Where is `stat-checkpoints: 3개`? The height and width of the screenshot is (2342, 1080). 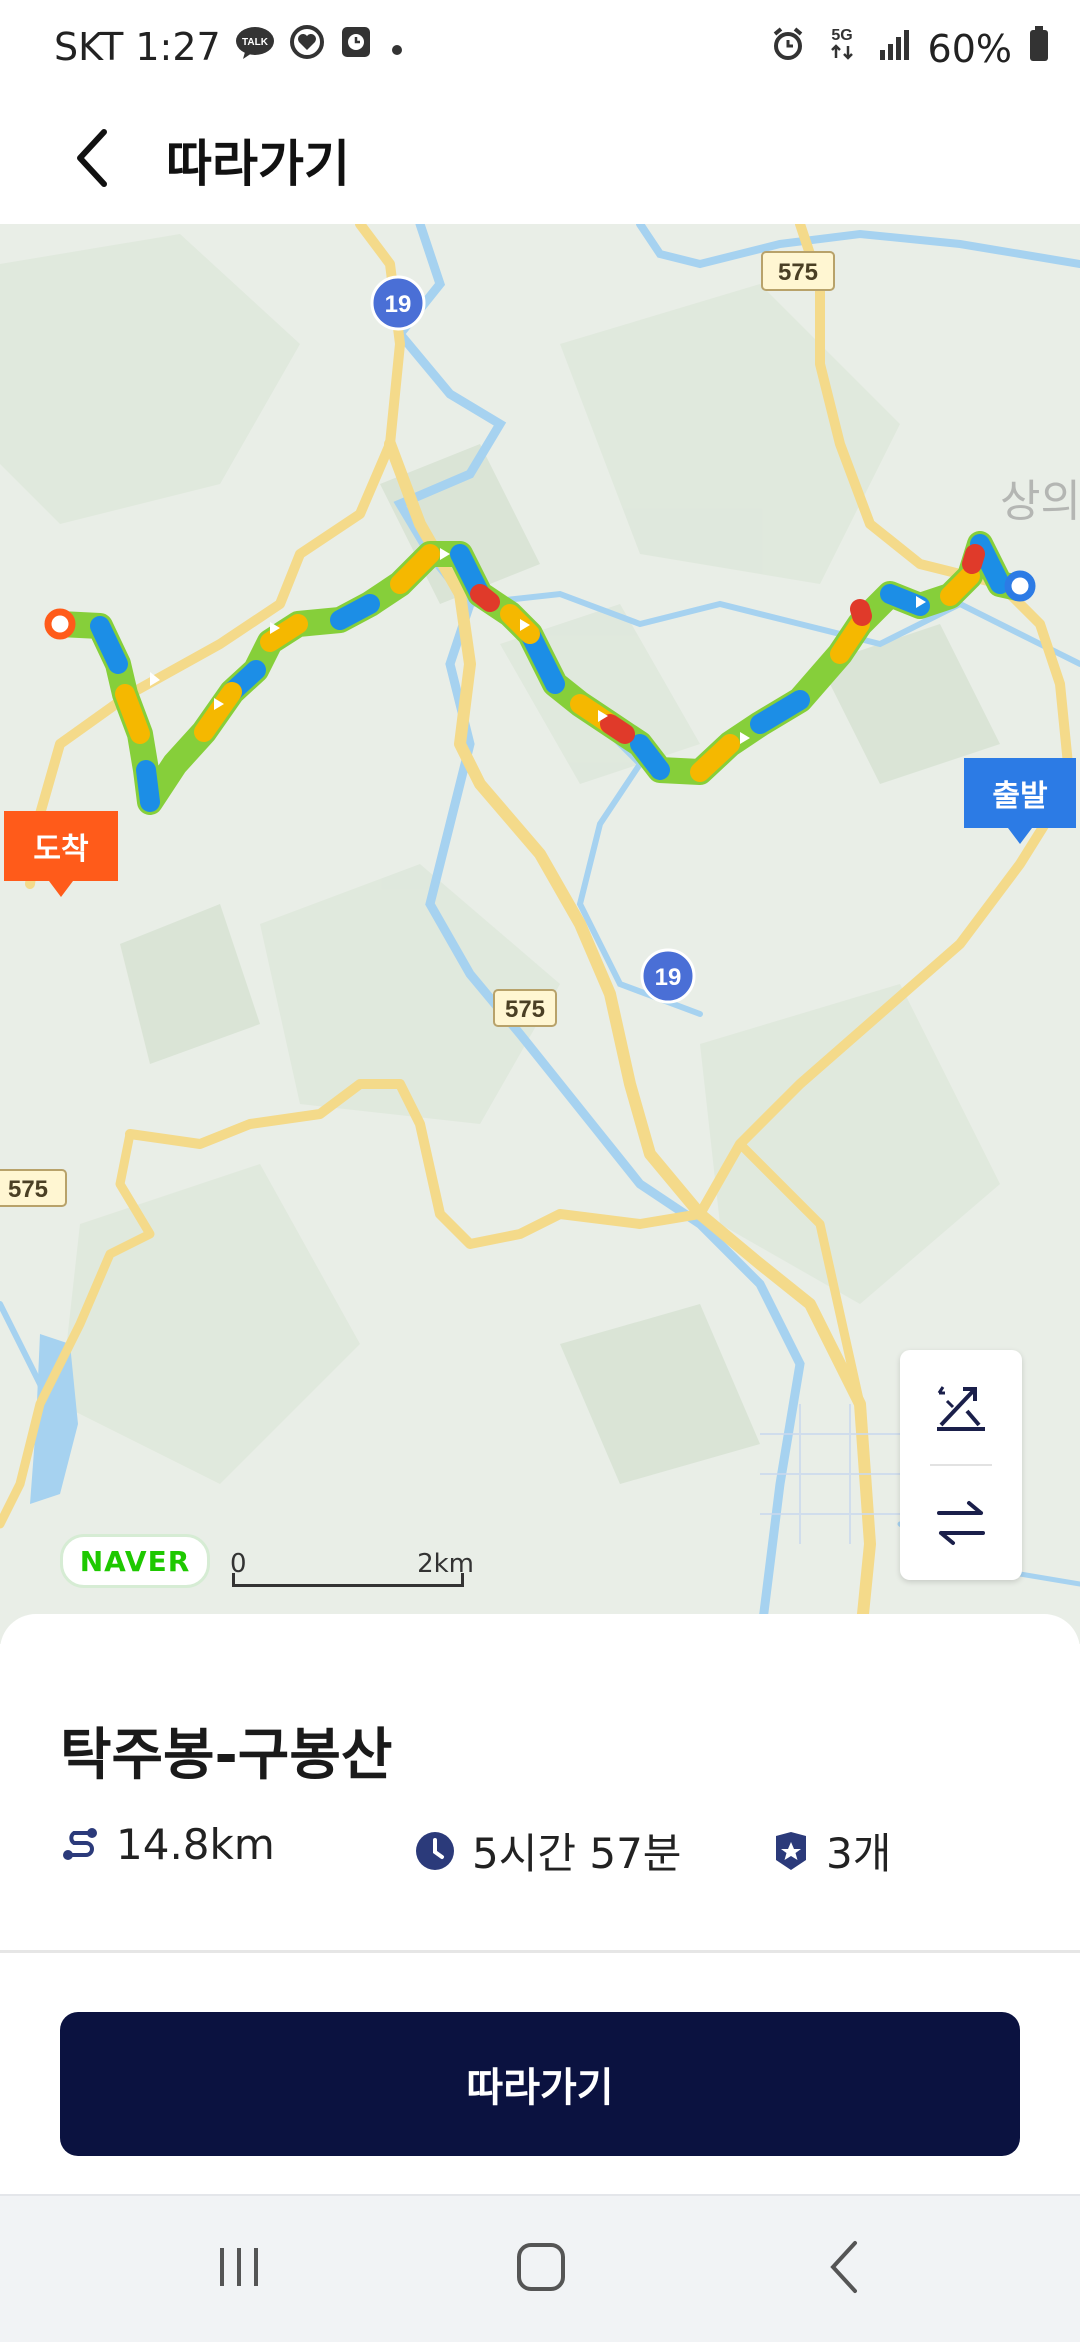 stat-checkpoints: 3개 is located at coordinates (831, 1850).